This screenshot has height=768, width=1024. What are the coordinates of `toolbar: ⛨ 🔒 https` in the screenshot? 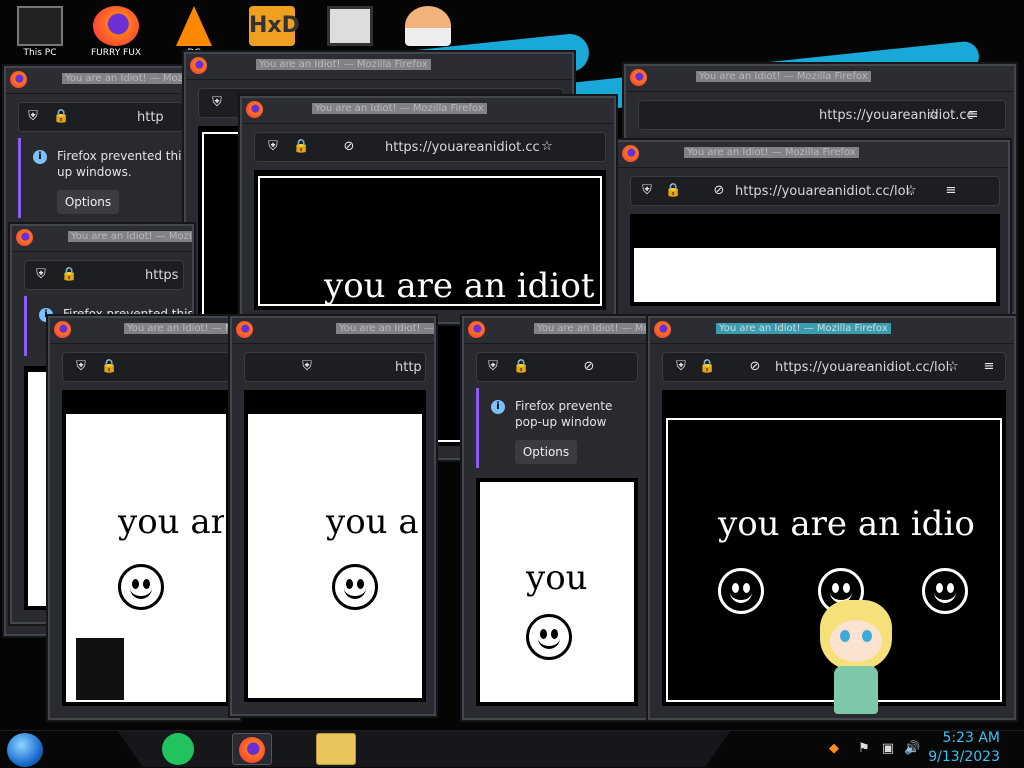 It's located at (104, 275).